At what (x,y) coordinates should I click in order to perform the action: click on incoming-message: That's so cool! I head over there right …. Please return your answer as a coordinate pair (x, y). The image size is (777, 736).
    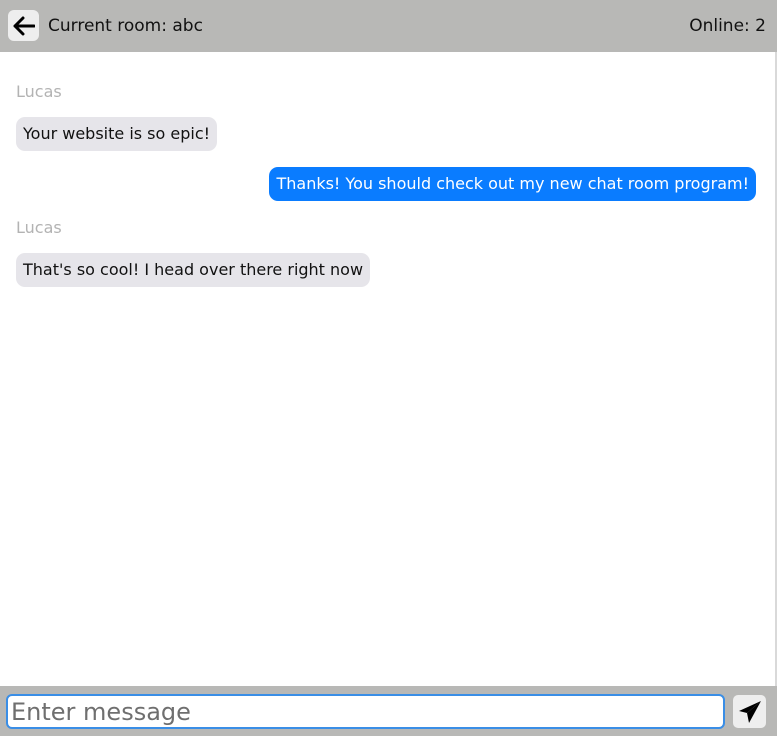
    Looking at the image, I should click on (193, 270).